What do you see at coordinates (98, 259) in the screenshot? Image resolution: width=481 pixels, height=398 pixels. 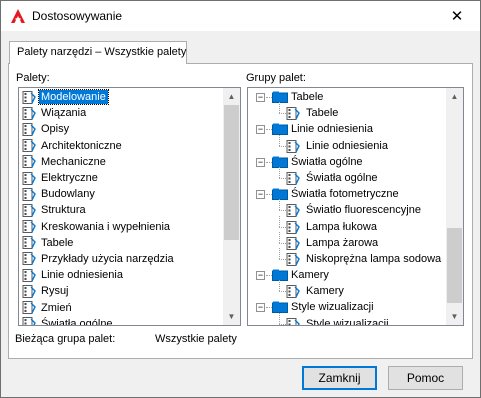 I see `palette-list-item: Przykłady użycia narzędzia` at bounding box center [98, 259].